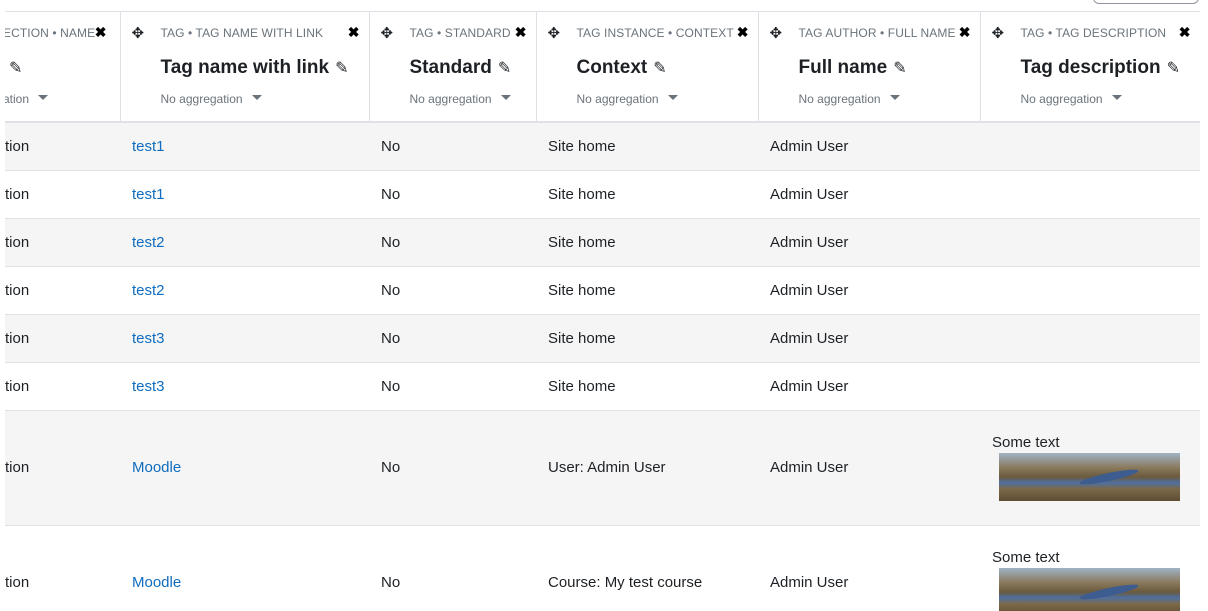 The height and width of the screenshot is (611, 1208). I want to click on cell-description: Some text, so click(1090, 468).